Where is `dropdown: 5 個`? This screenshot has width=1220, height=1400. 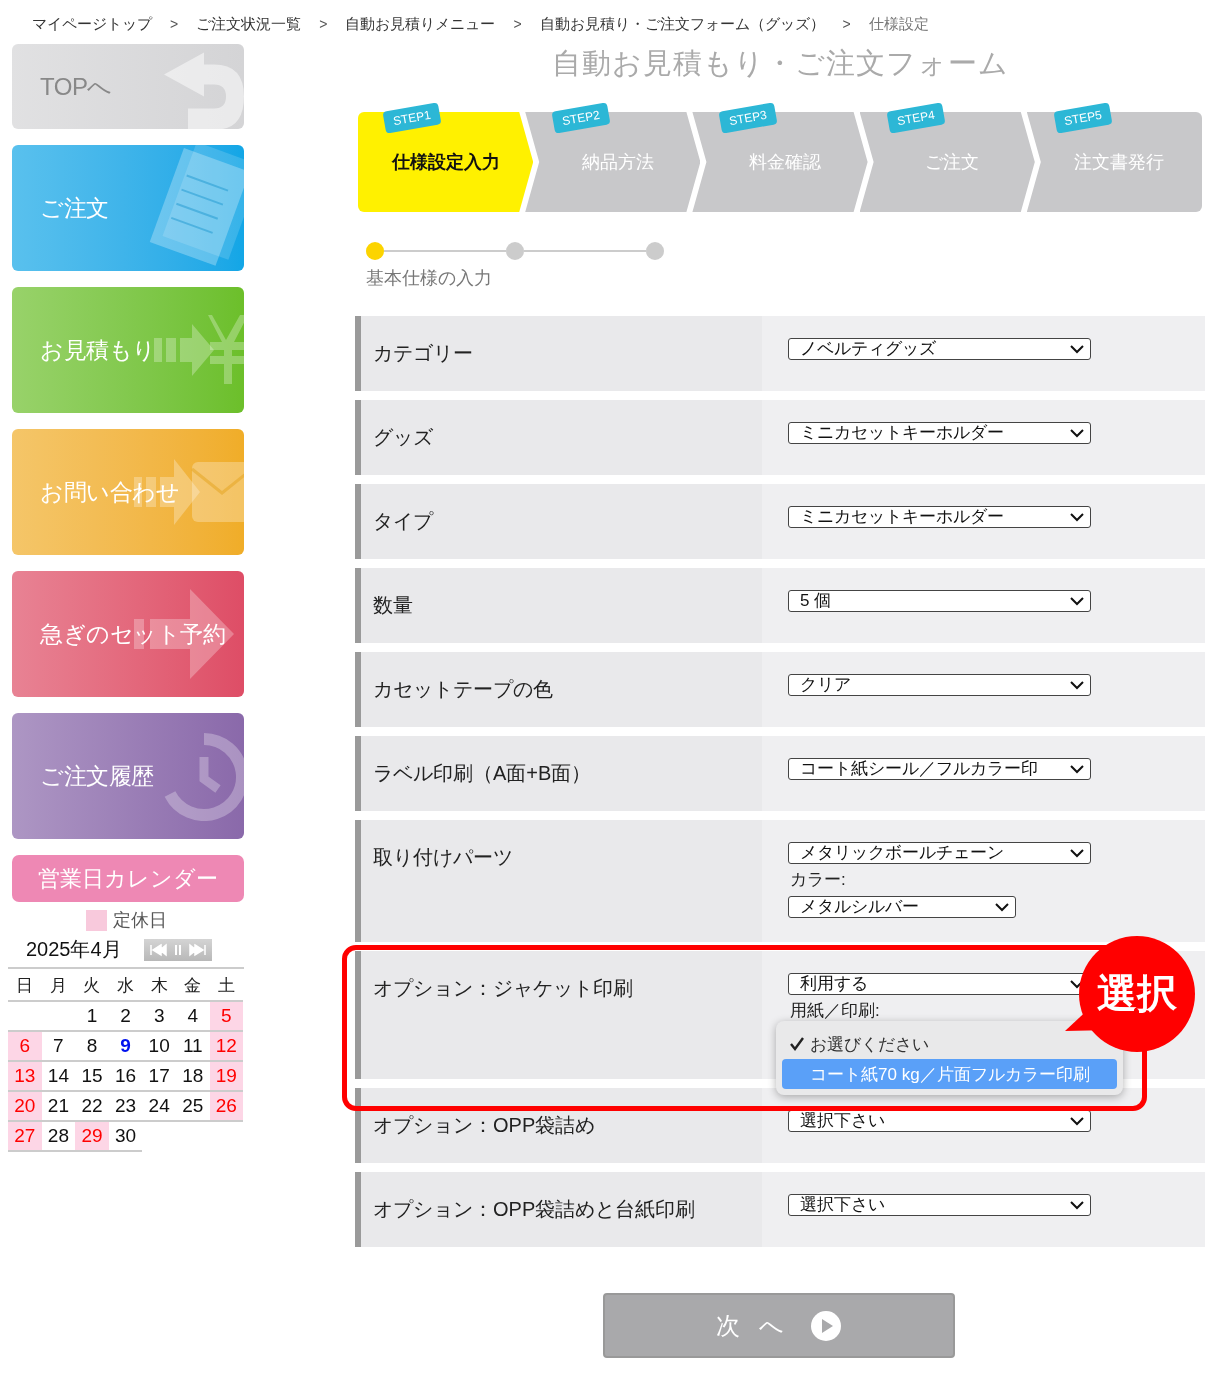
dropdown: 5 個 is located at coordinates (939, 601).